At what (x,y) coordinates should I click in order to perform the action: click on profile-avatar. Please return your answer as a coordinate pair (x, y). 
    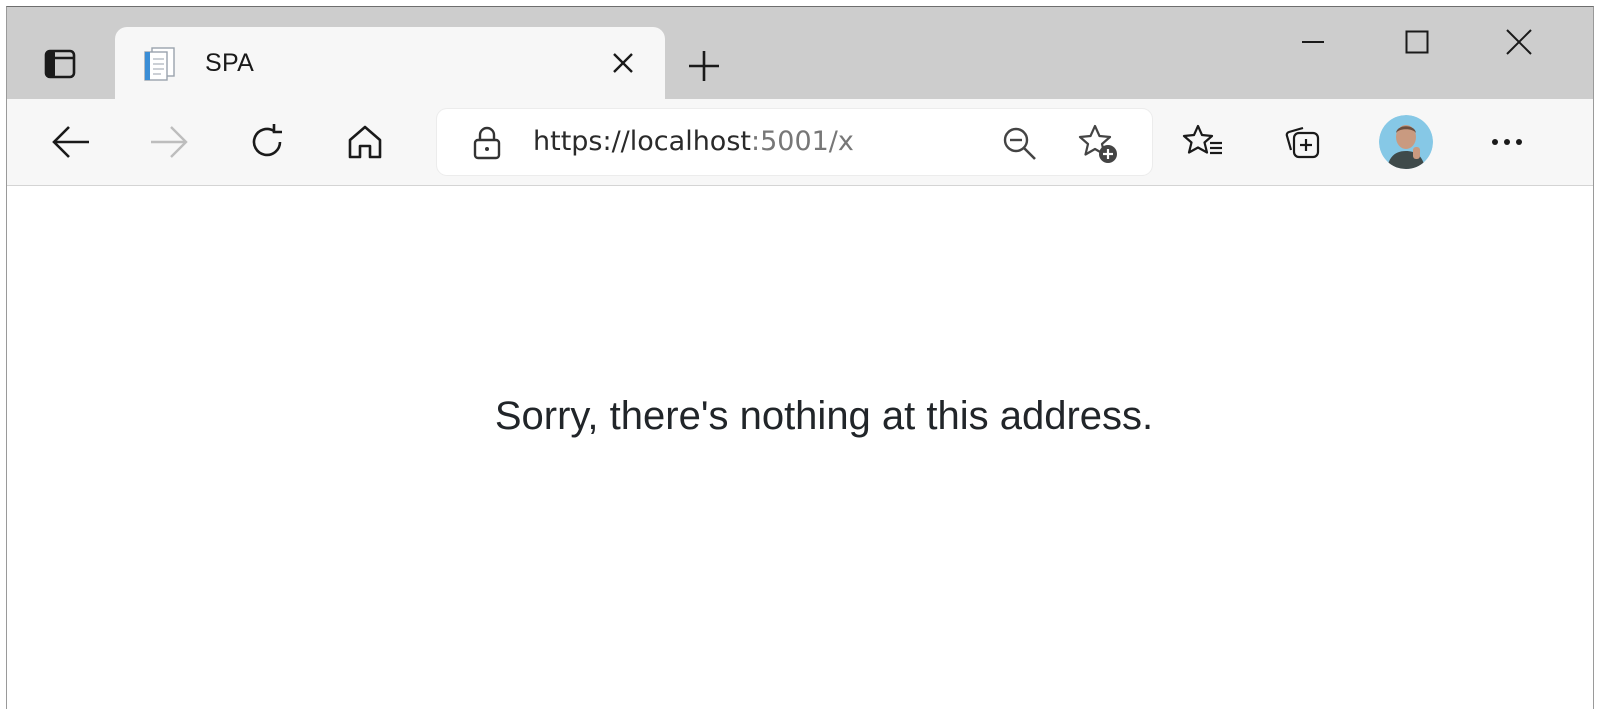
    Looking at the image, I should click on (1406, 142).